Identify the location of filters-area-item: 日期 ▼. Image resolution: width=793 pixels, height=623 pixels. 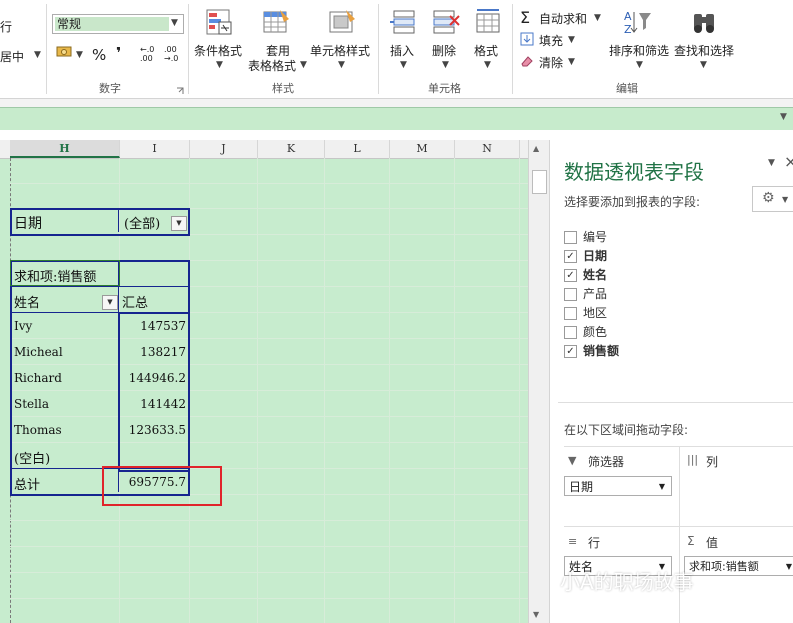
(618, 486).